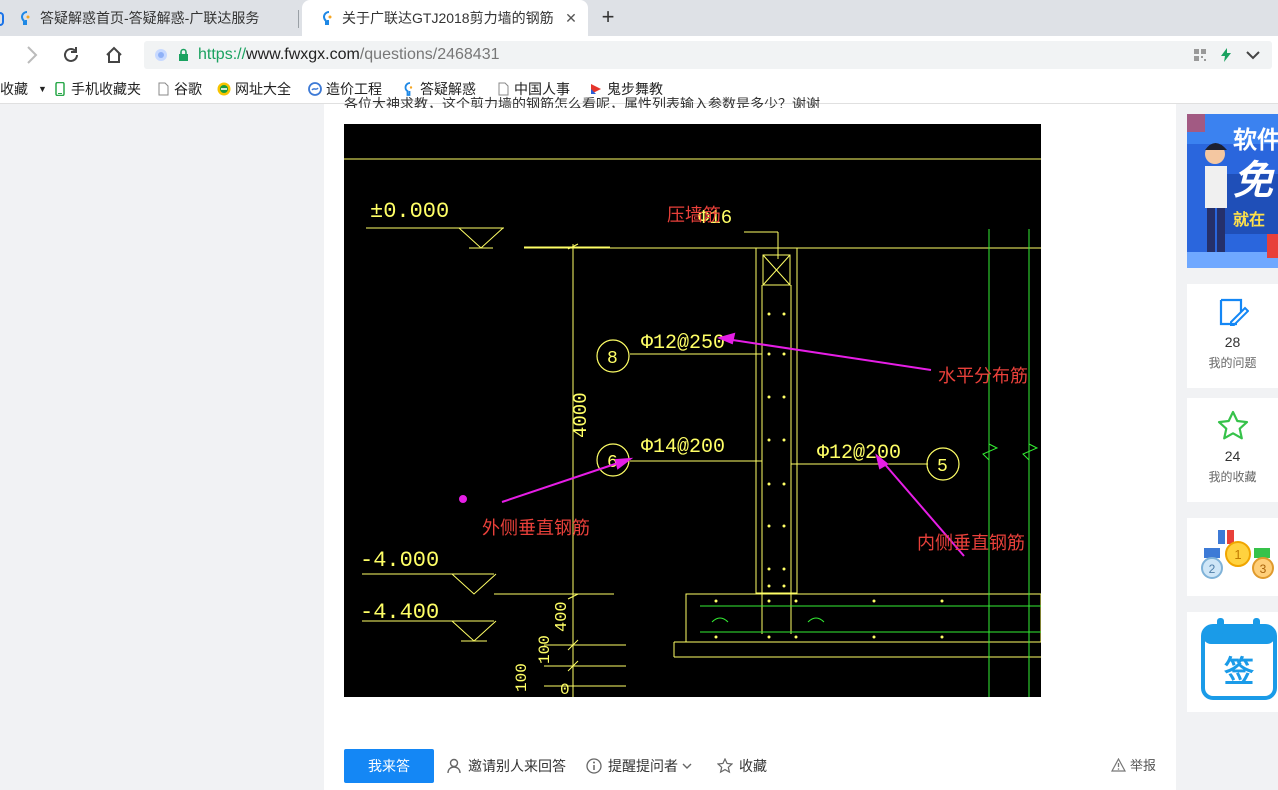 Image resolution: width=1278 pixels, height=790 pixels. Describe the element at coordinates (399, 560) in the screenshot. I see `elev-mid-label: -4.000` at that location.